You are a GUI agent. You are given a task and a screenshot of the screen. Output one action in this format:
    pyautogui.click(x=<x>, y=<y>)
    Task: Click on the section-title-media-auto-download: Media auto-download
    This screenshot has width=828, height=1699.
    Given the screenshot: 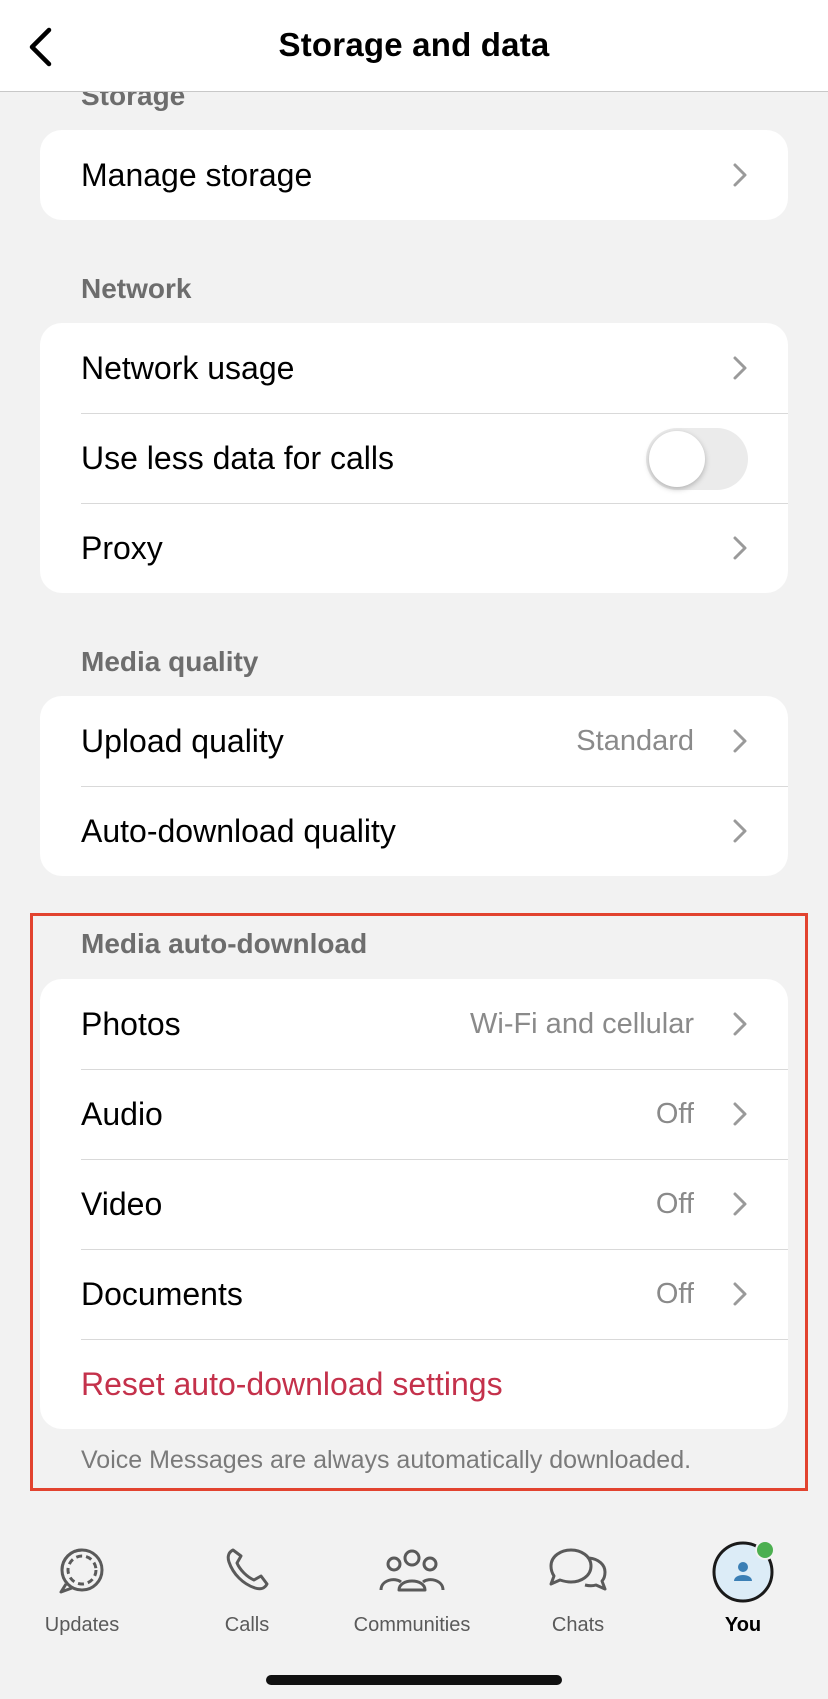 What is the action you would take?
    pyautogui.click(x=224, y=943)
    